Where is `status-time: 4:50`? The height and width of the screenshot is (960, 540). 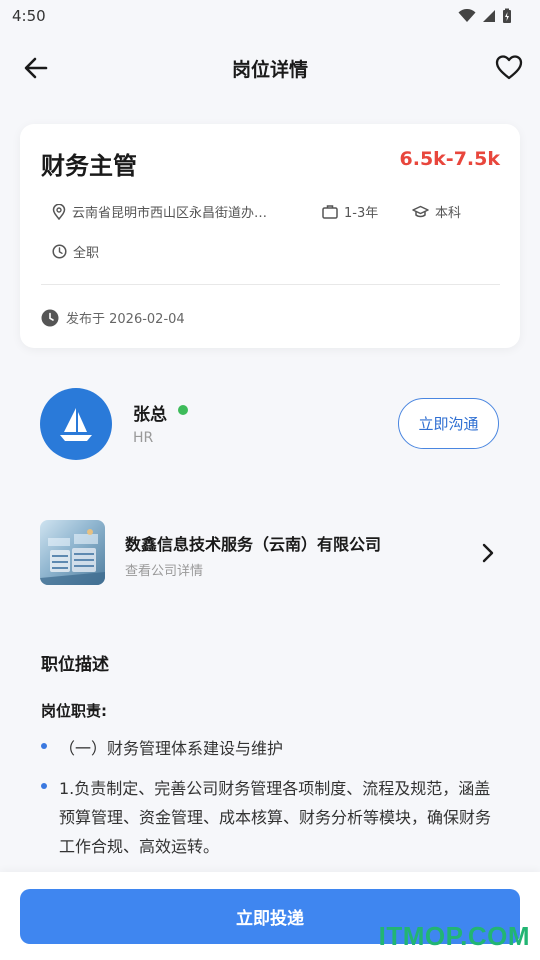
status-time: 4:50 is located at coordinates (29, 16).